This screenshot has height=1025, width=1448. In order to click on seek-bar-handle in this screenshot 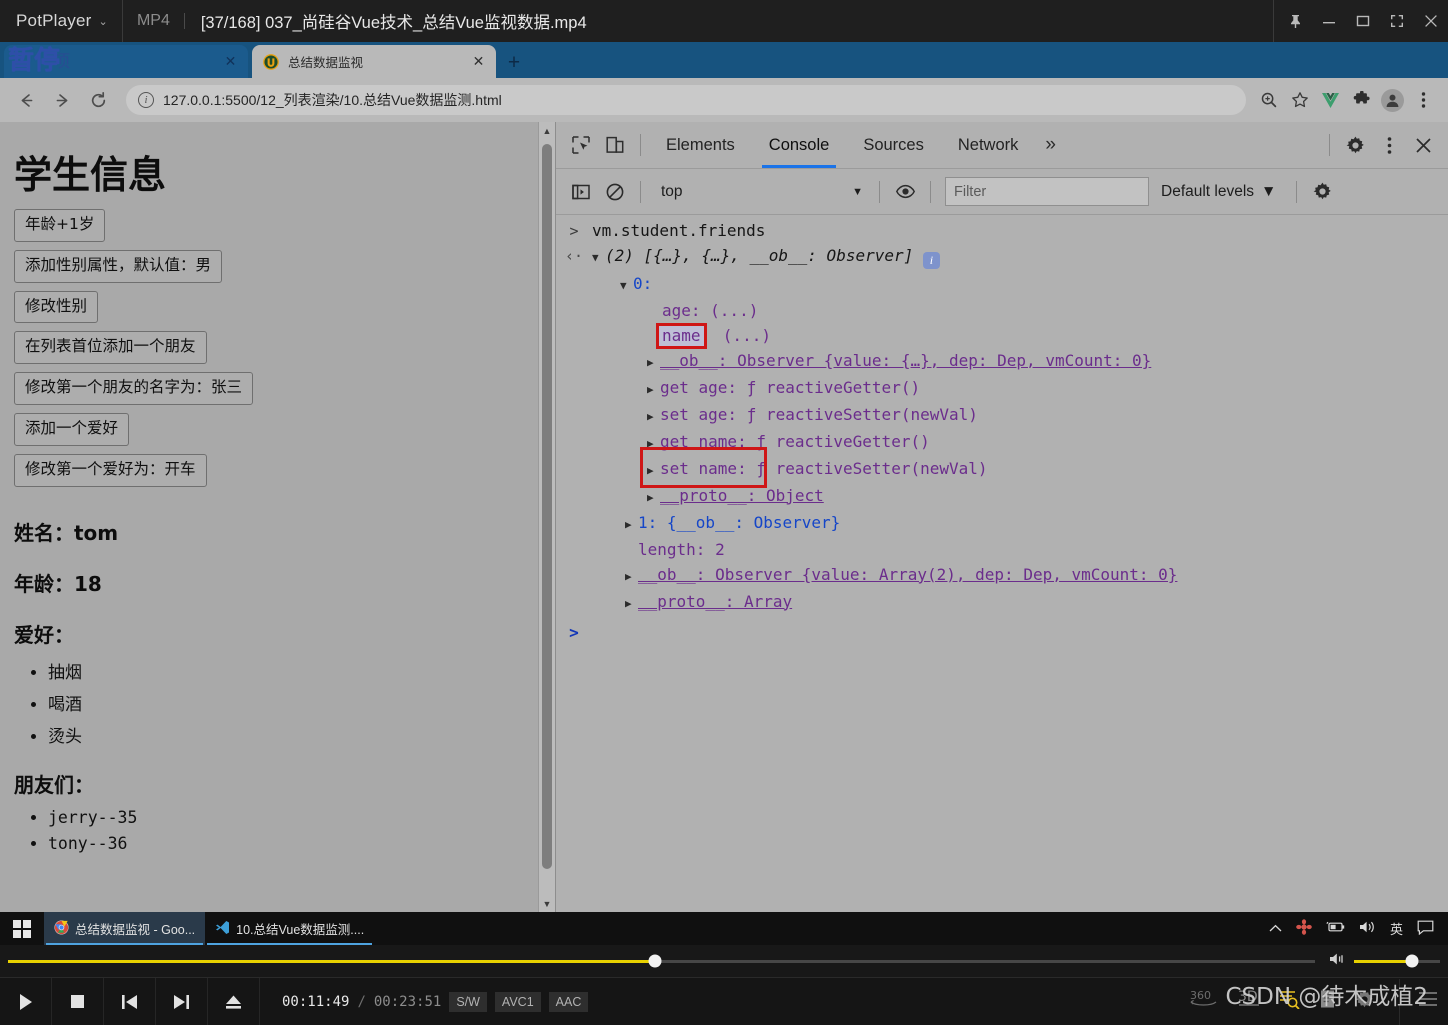, I will do `click(655, 961)`.